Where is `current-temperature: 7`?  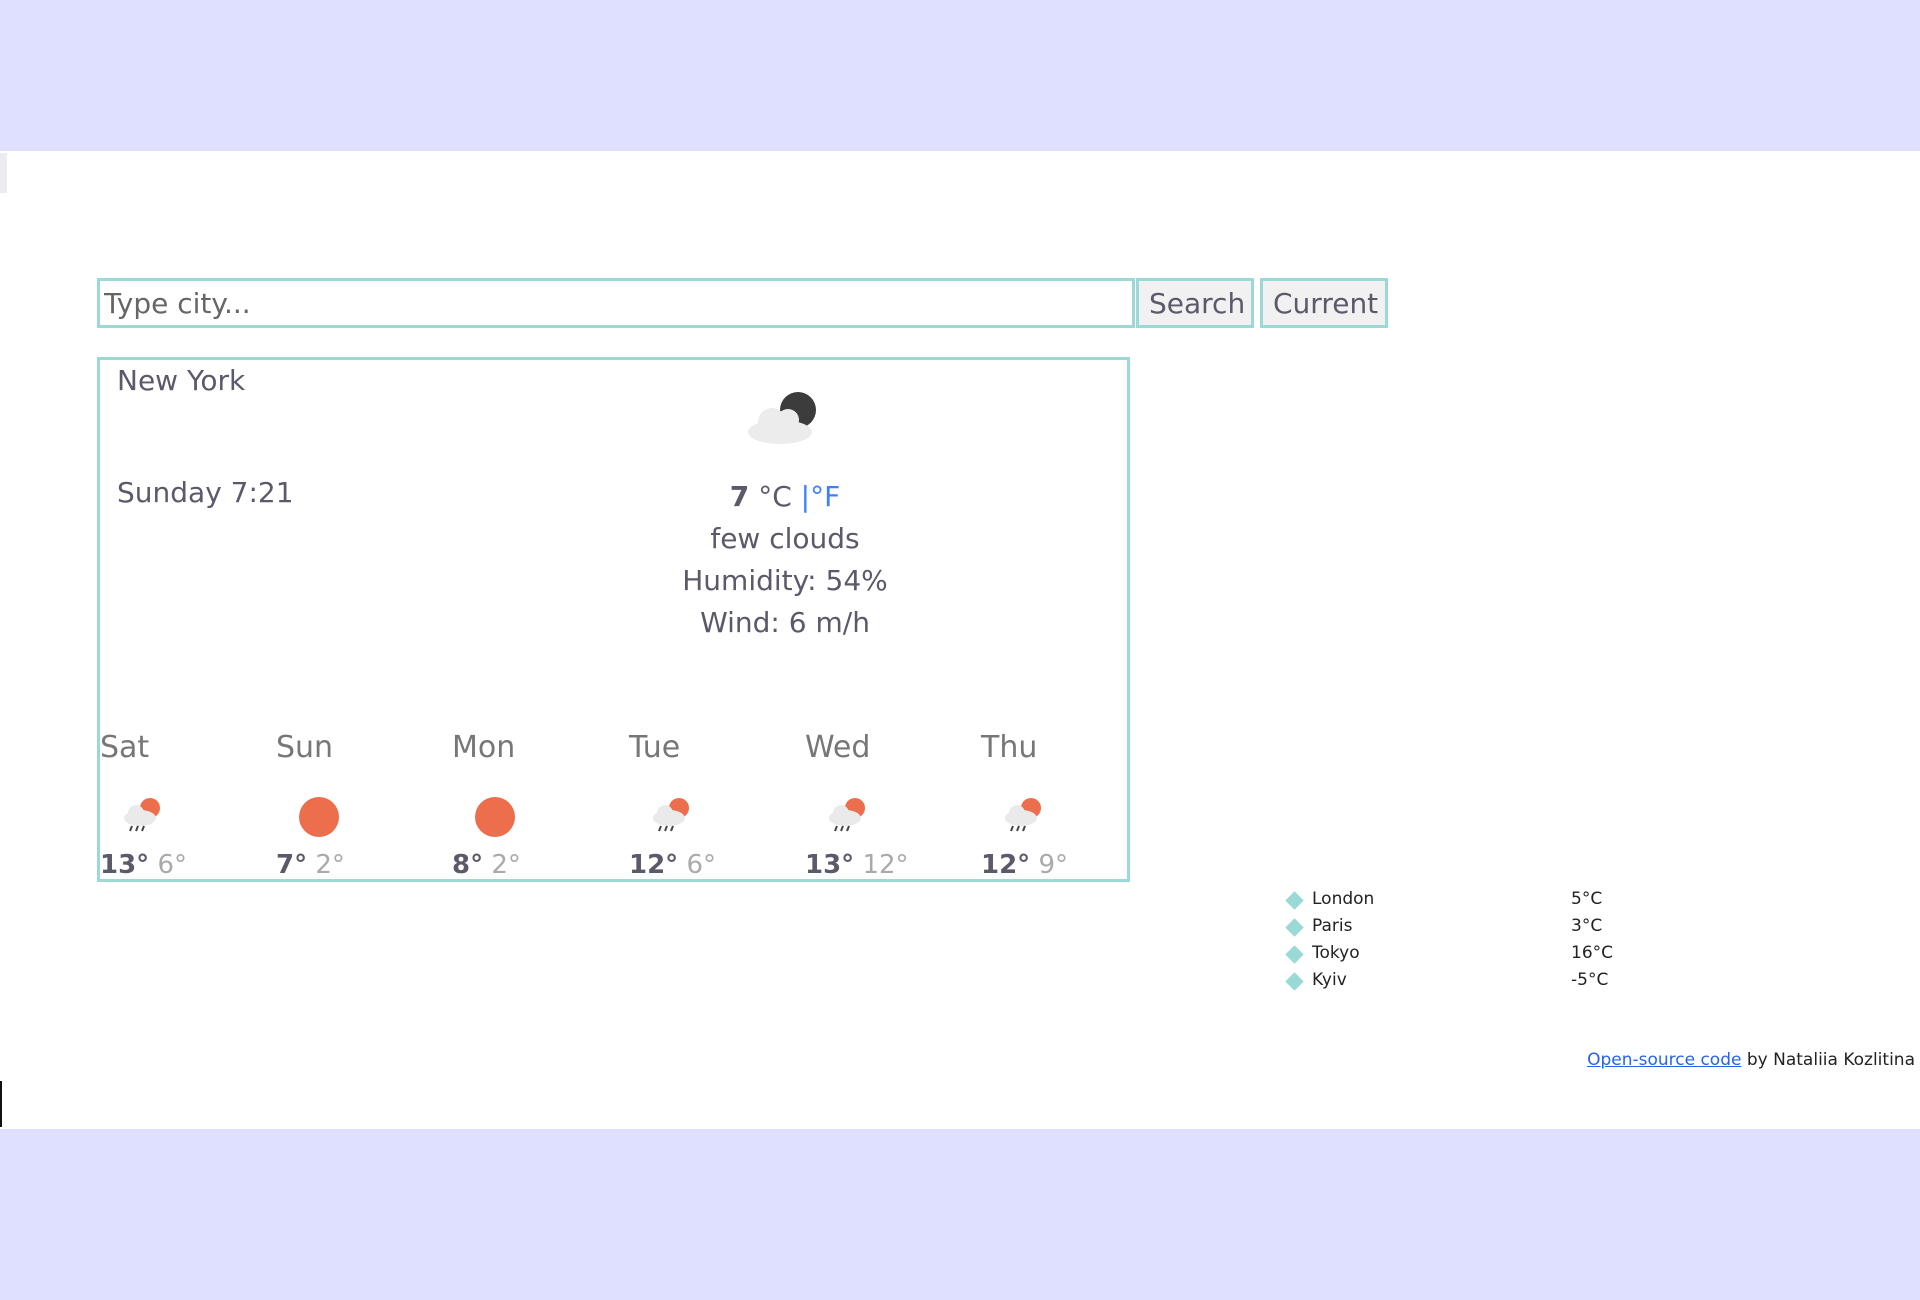
current-temperature: 7 is located at coordinates (739, 496).